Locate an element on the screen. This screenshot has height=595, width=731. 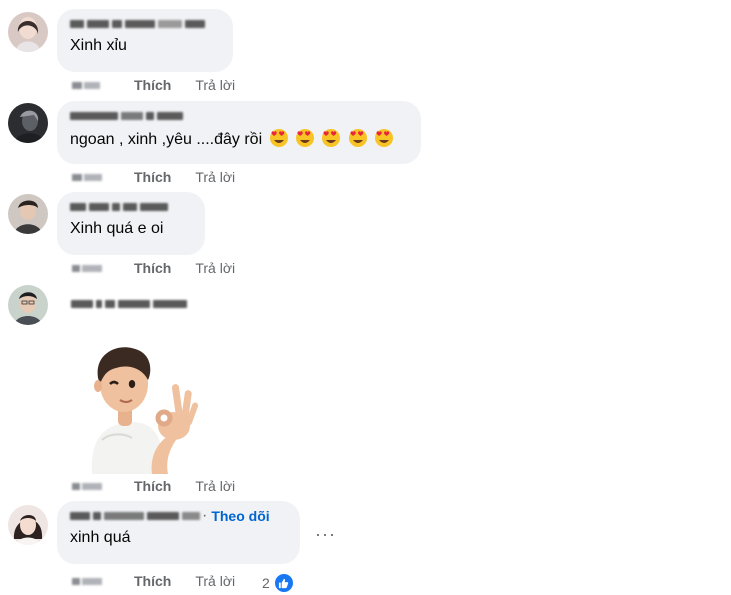
comment-text: ngoan , xinh ,yêu ....đây rồi is located at coordinates (239, 139).